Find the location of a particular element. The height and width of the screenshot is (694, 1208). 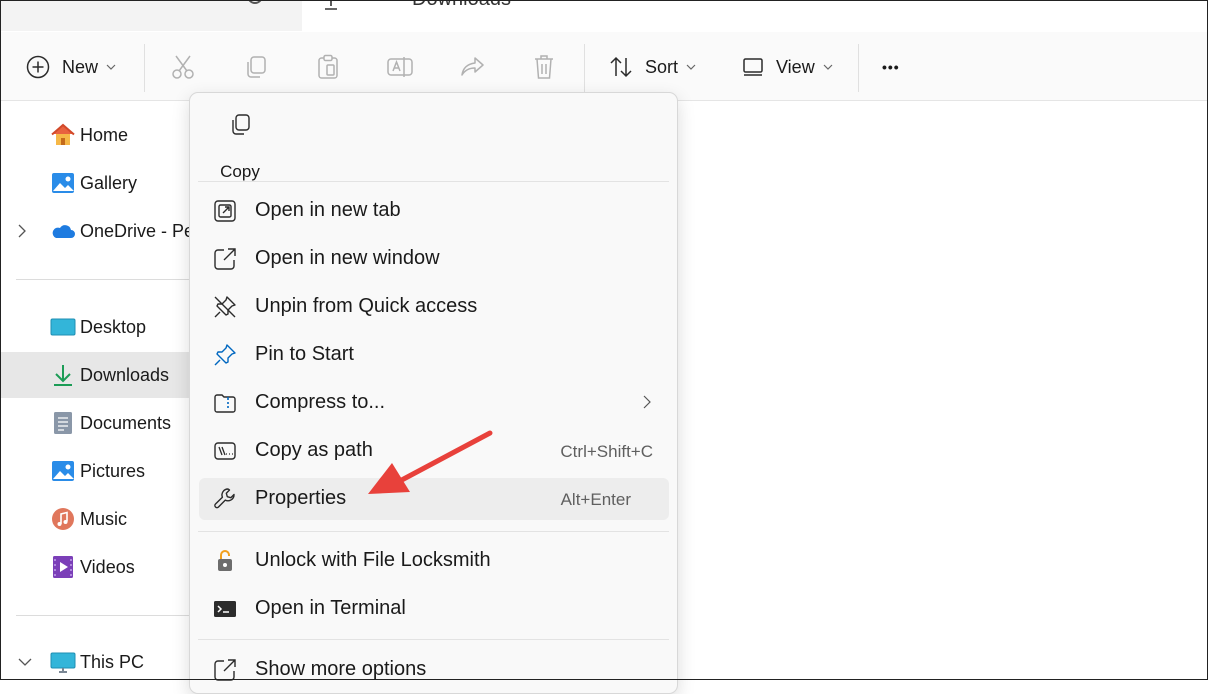

annotation-arrow is located at coordinates (430, 462).